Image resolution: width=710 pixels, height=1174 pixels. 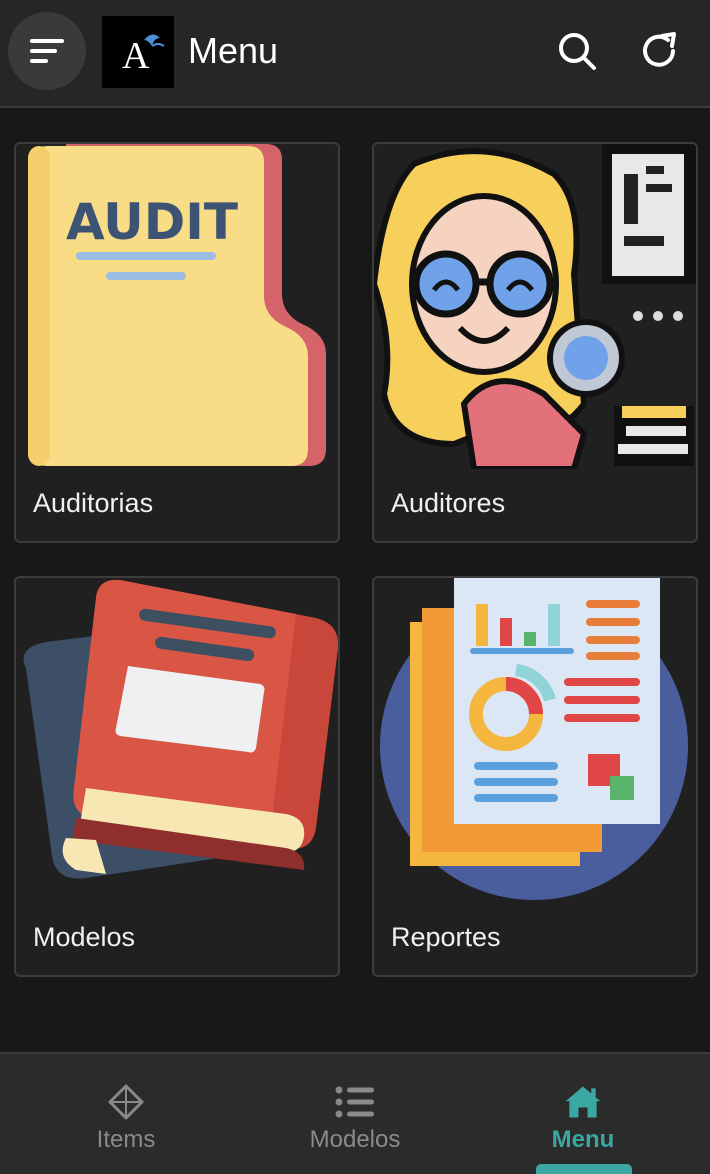 I want to click on search-icon, so click(x=577, y=51).